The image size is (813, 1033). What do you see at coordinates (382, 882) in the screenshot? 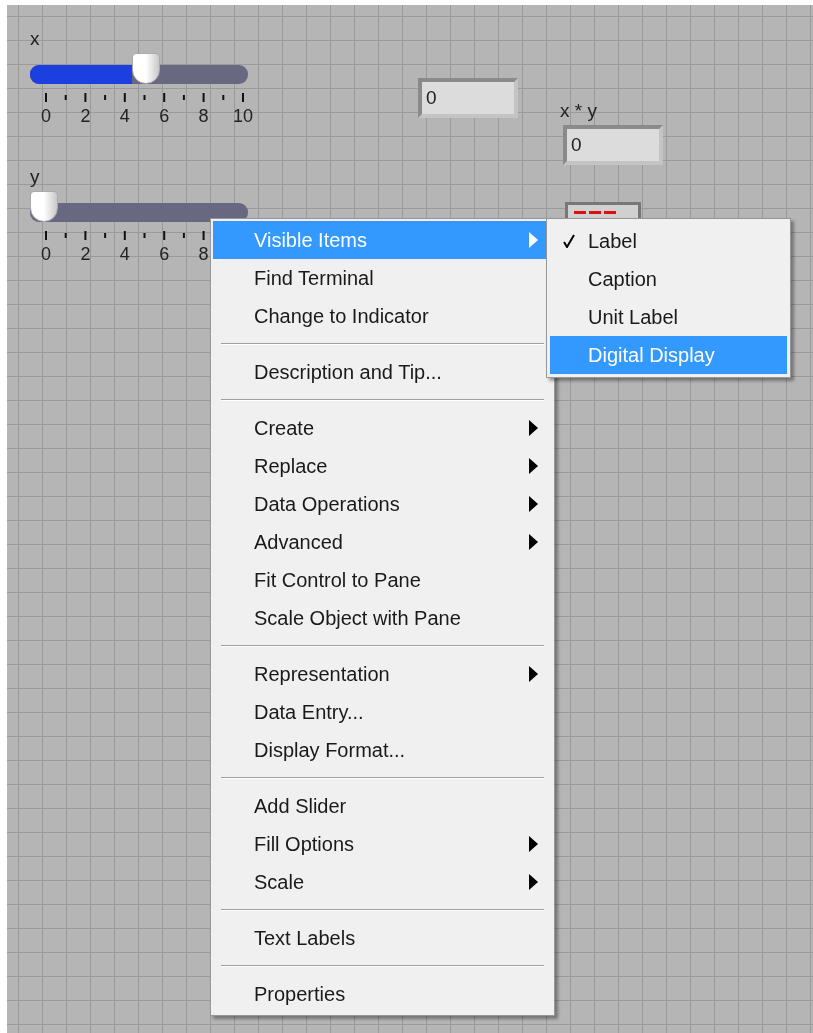
I see `menu-item: Scale` at bounding box center [382, 882].